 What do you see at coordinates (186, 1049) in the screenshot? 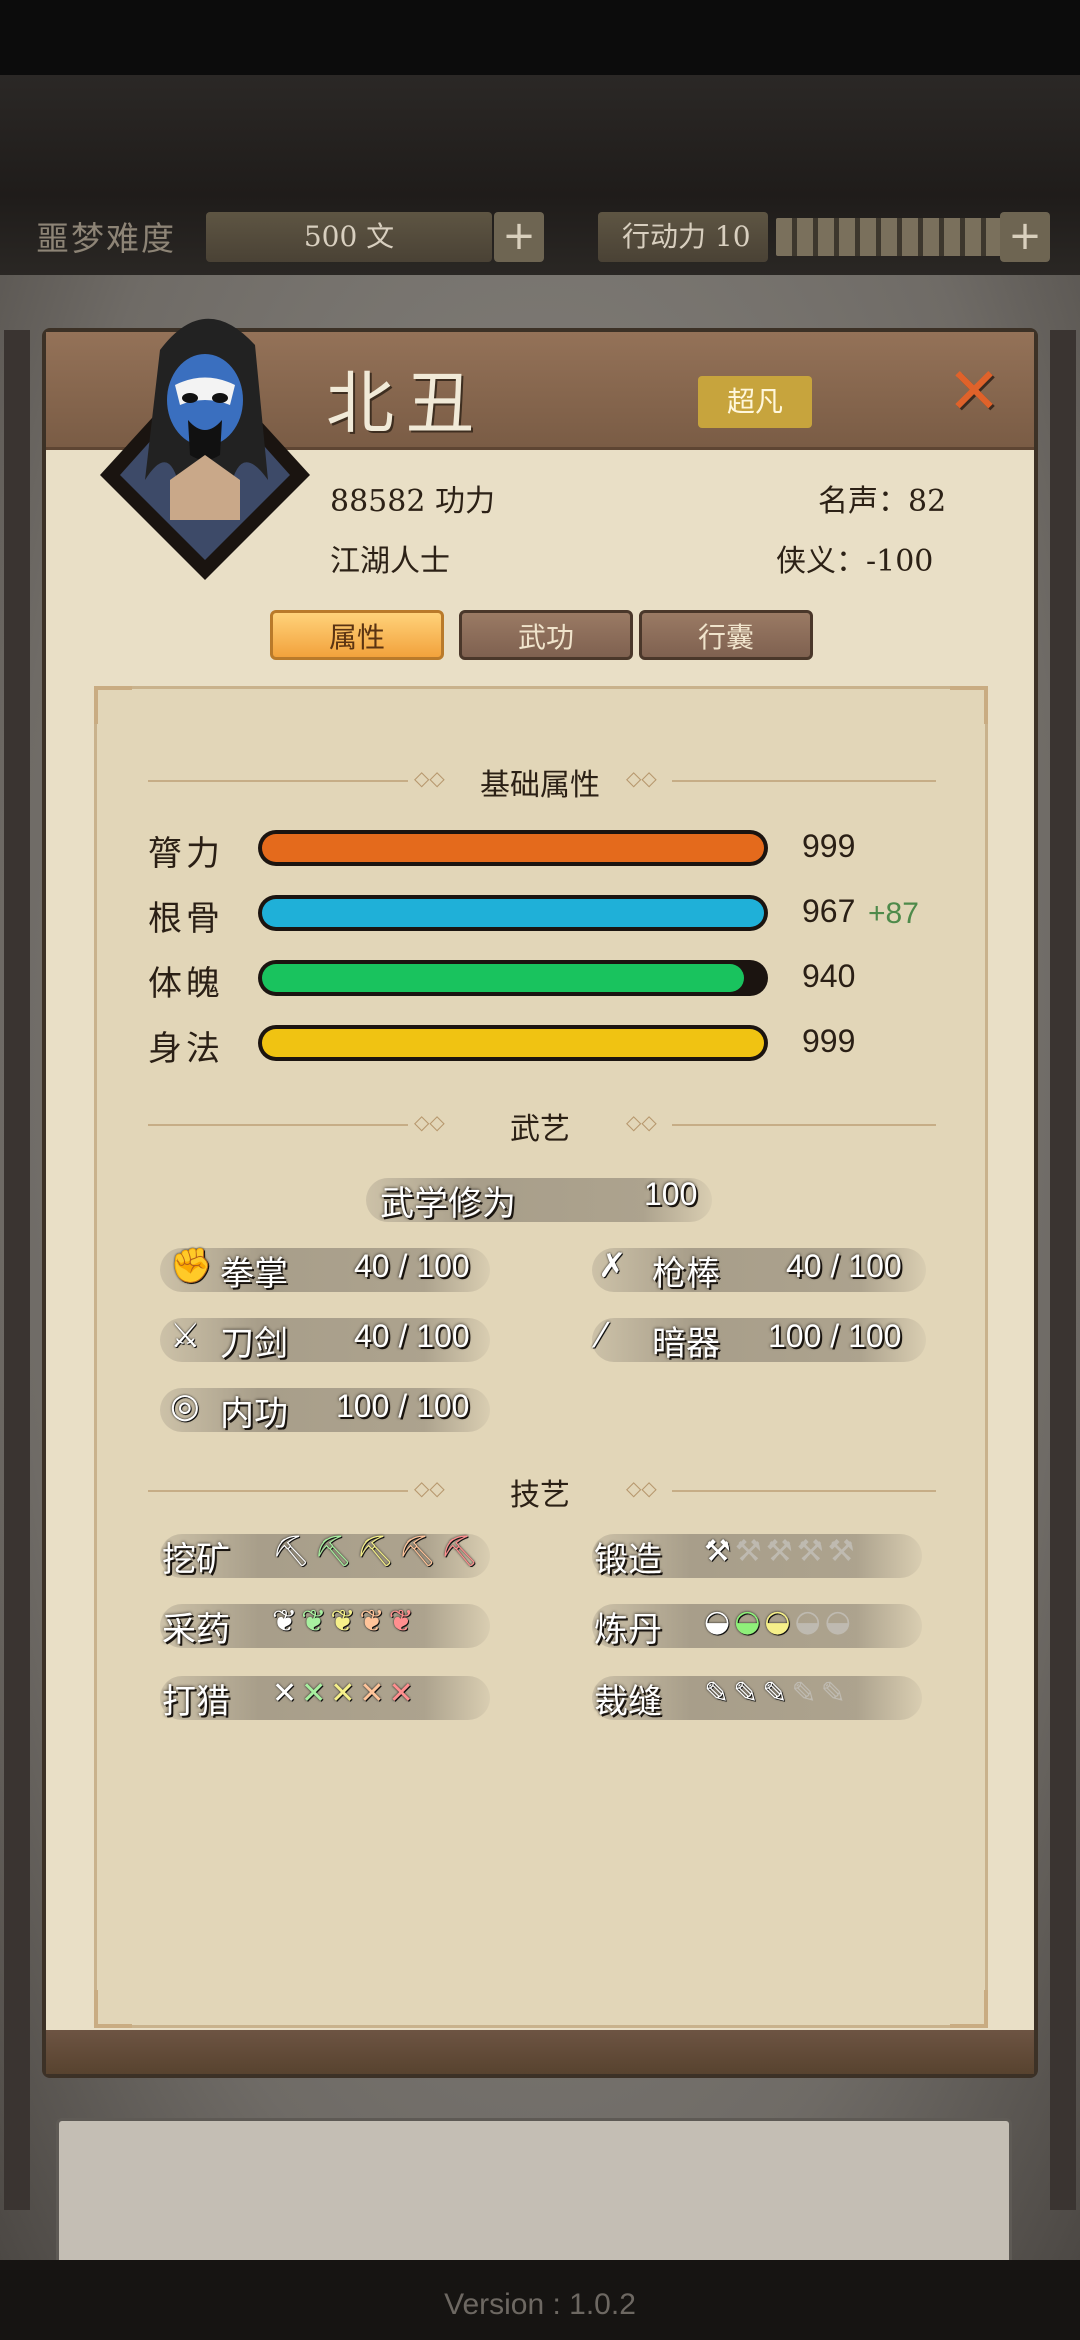
I see `attribute-label: 身法` at bounding box center [186, 1049].